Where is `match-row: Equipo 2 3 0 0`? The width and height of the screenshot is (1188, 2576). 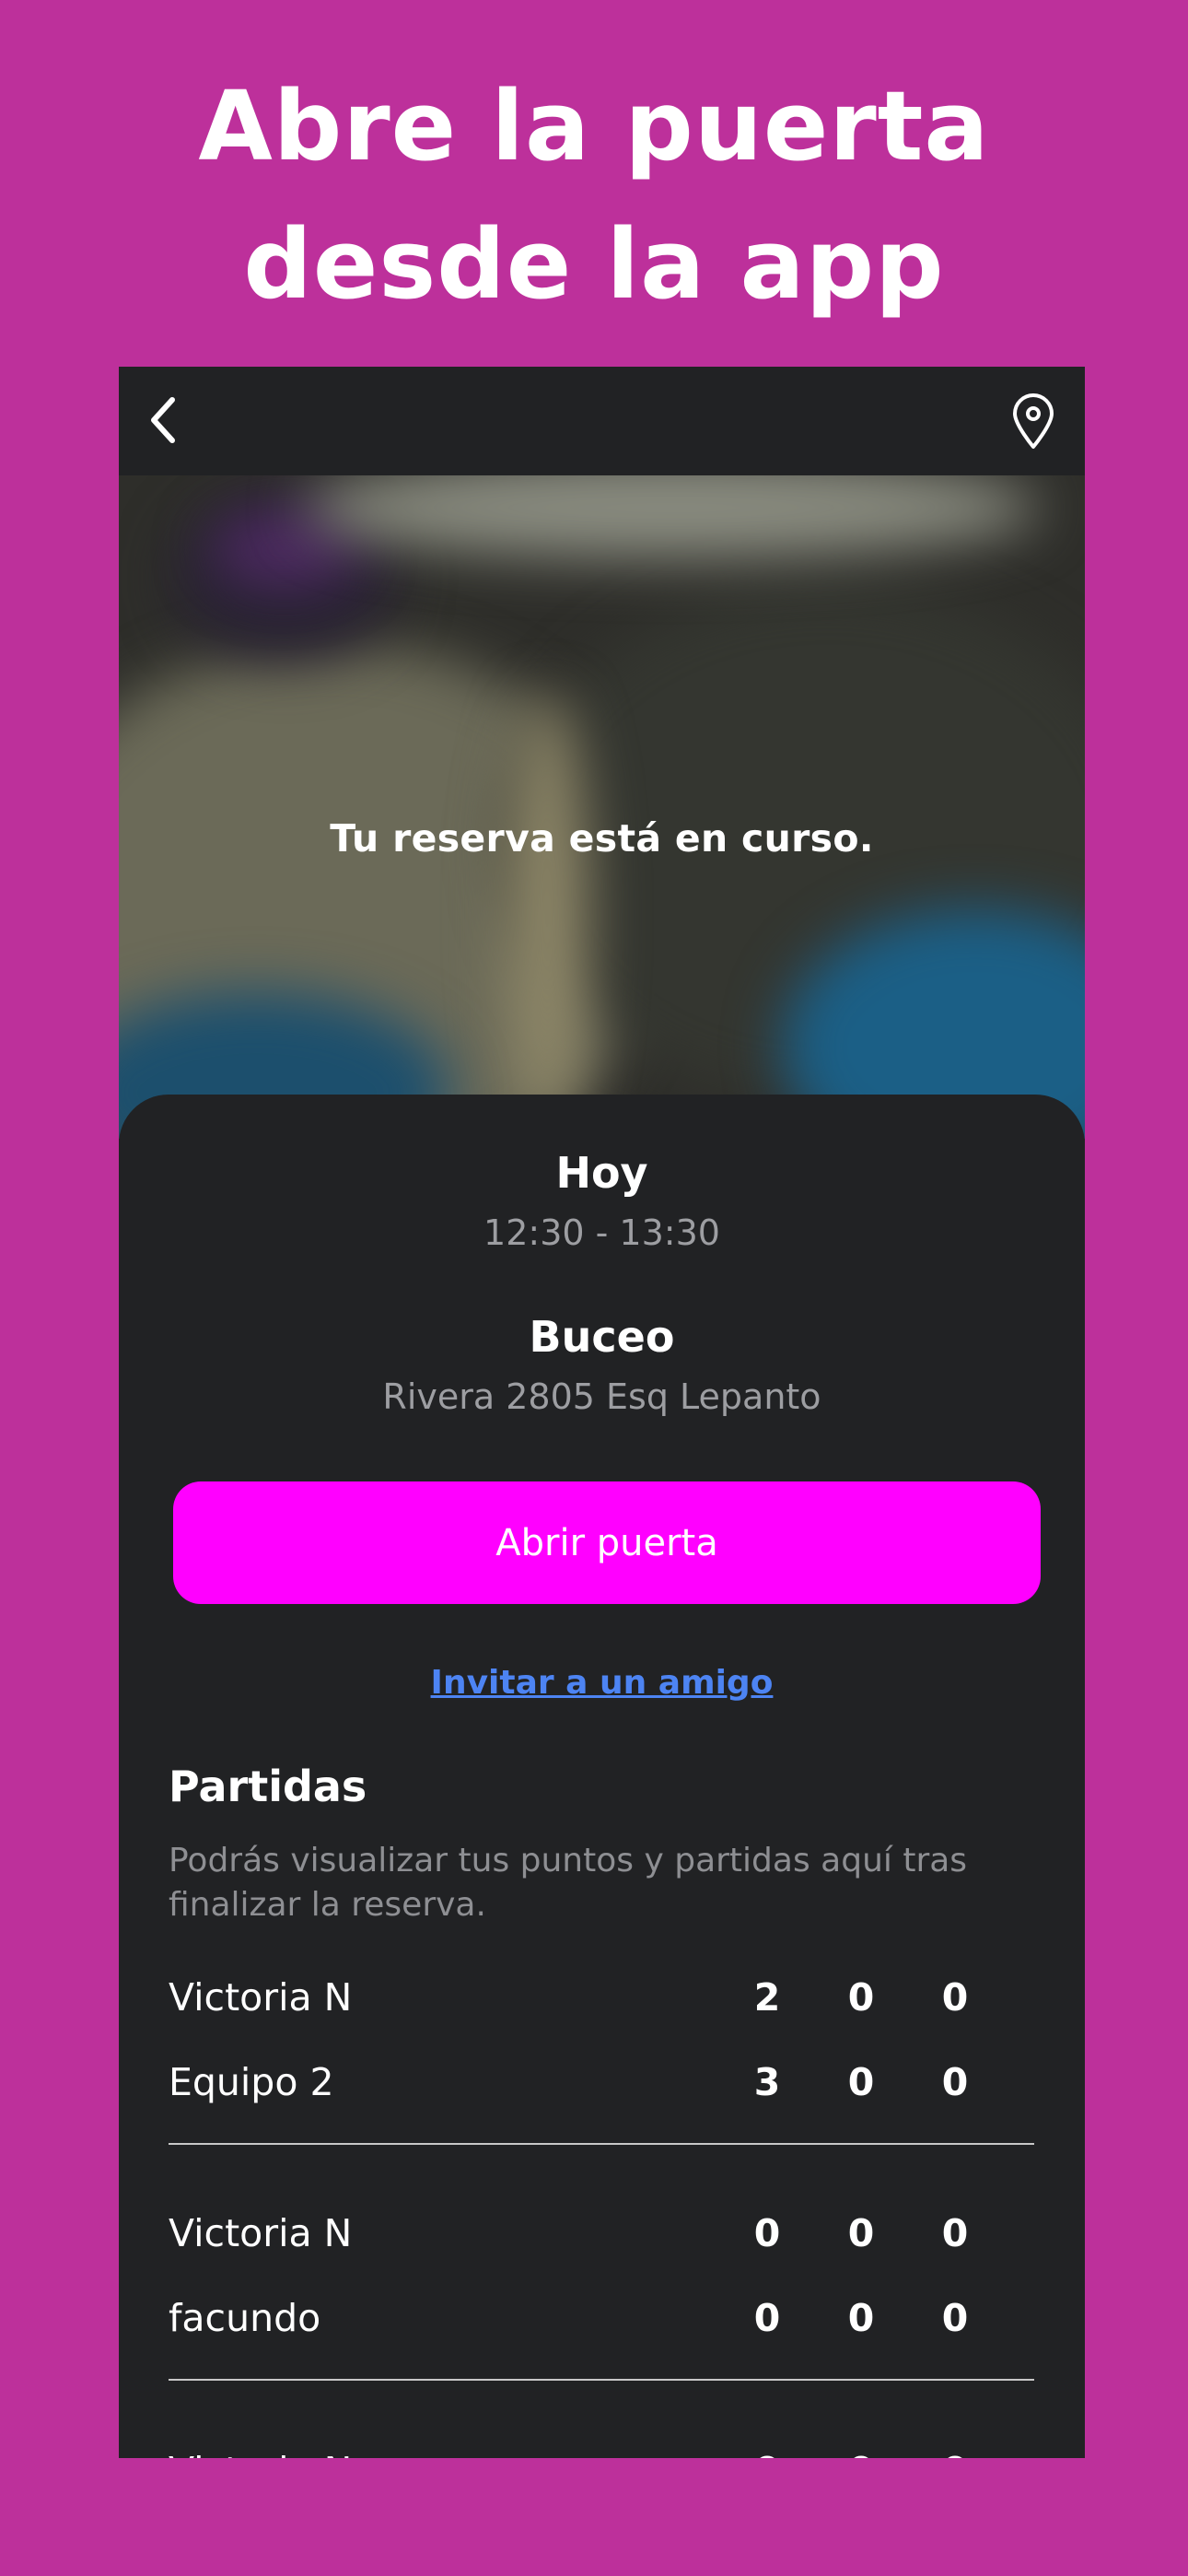 match-row: Equipo 2 3 0 0 is located at coordinates (601, 2087).